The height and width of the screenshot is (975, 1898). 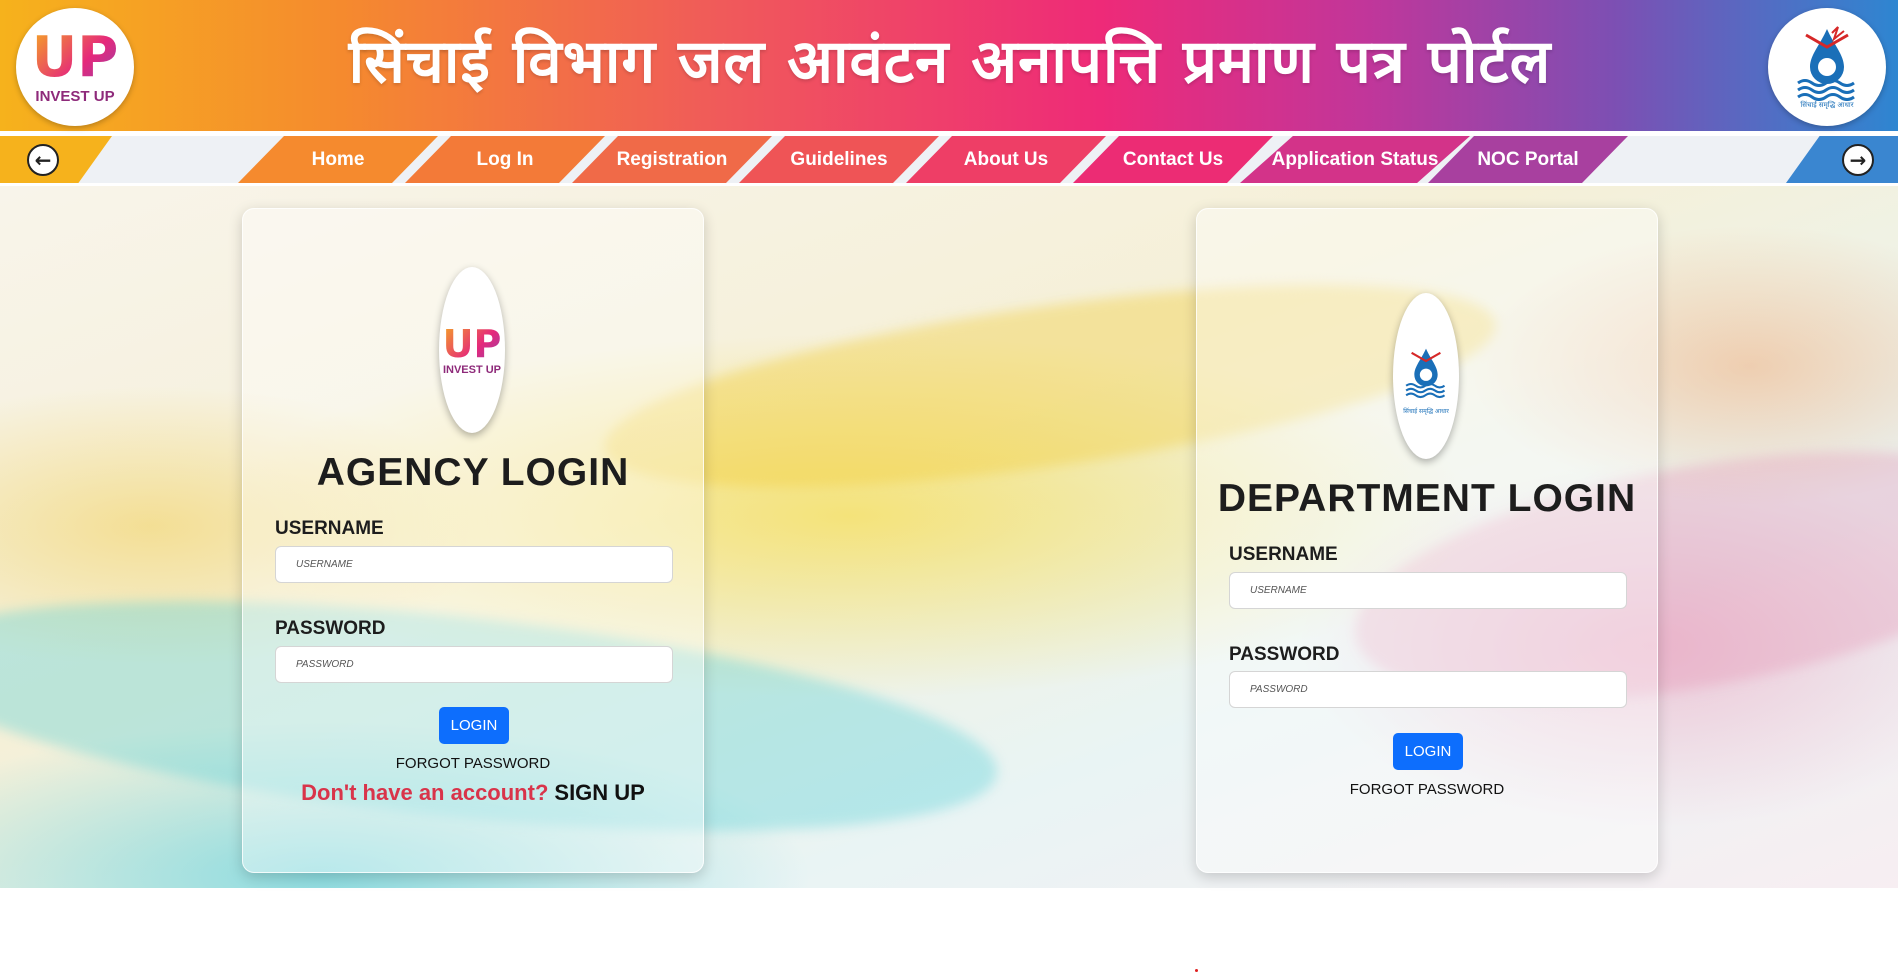 What do you see at coordinates (1427, 498) in the screenshot?
I see `department-login-title: DEPARTMENT LOGIN` at bounding box center [1427, 498].